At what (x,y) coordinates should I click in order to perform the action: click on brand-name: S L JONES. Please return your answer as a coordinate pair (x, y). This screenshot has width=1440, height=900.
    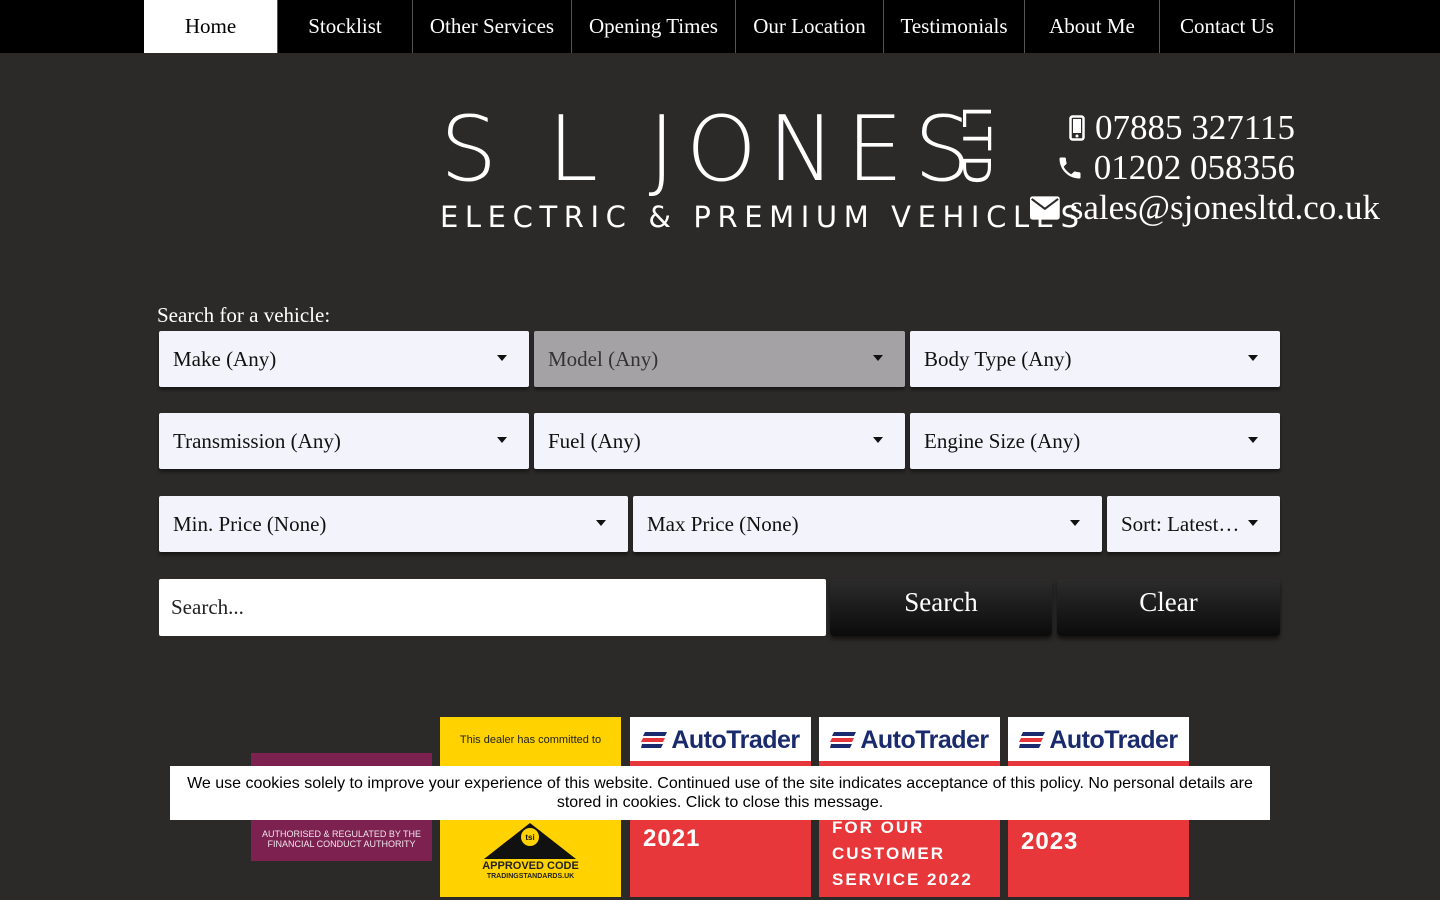
    Looking at the image, I should click on (711, 149).